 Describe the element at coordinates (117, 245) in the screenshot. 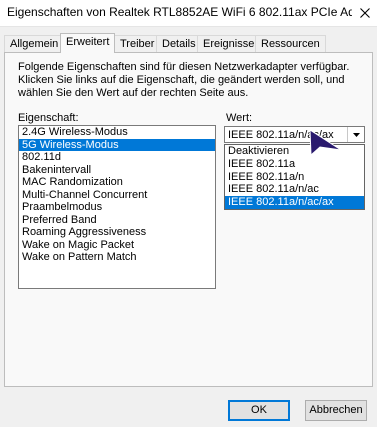

I see `property-item: Wake on Magic Packet` at that location.